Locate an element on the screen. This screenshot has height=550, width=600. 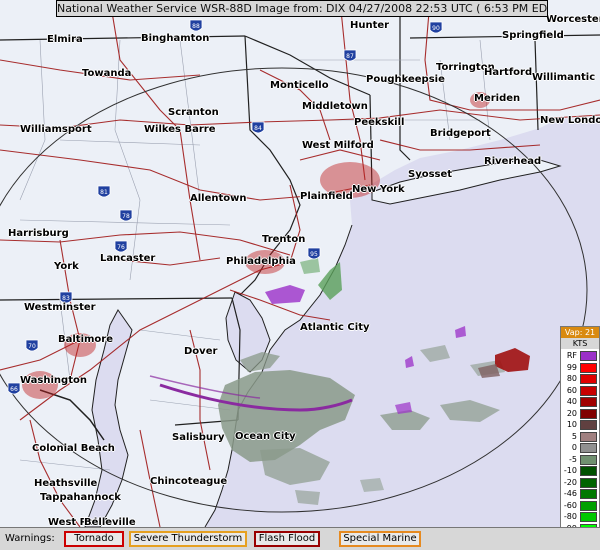
legend-value-label: -20 is located at coordinates (570, 482).